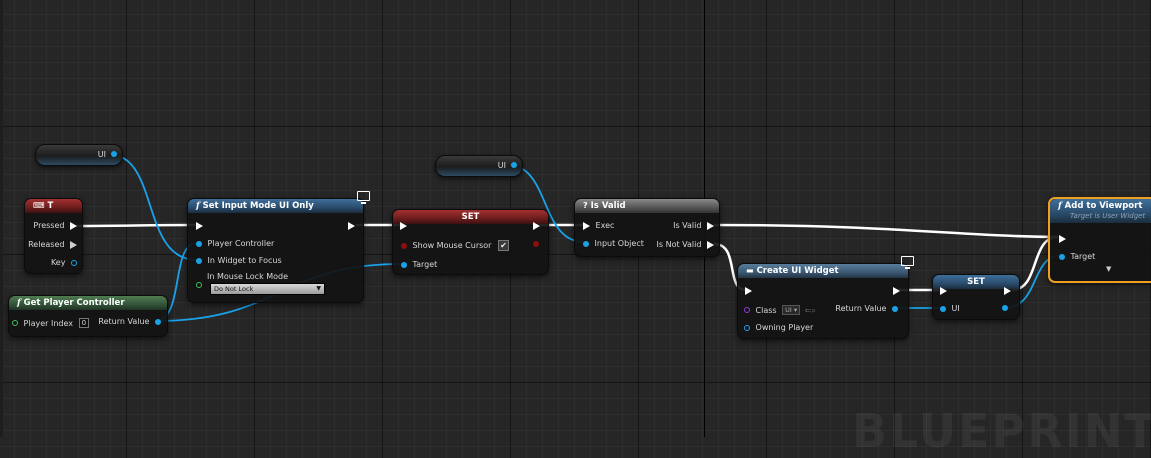 The height and width of the screenshot is (458, 1151). I want to click on set-show-mouse-cursor-node: SET Show Mouse Cursor ✔ Target, so click(470, 242).